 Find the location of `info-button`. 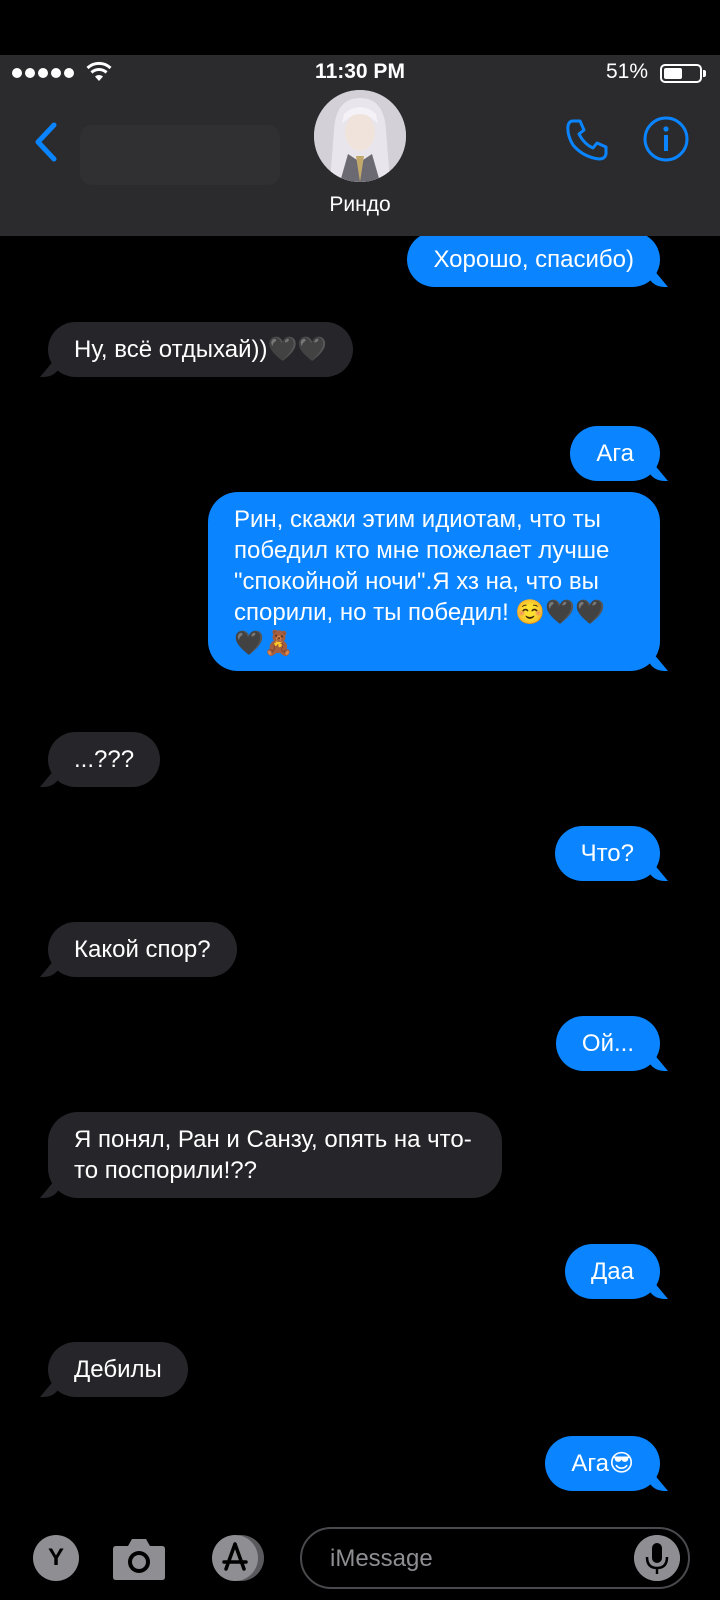

info-button is located at coordinates (666, 139).